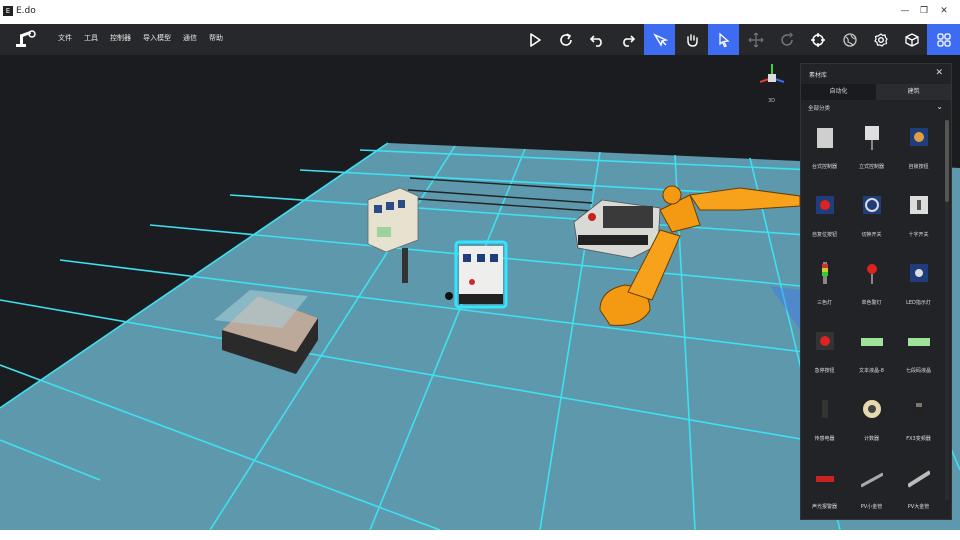 This screenshot has width=960, height=540. I want to click on library-item: 三色灯, so click(824, 286).